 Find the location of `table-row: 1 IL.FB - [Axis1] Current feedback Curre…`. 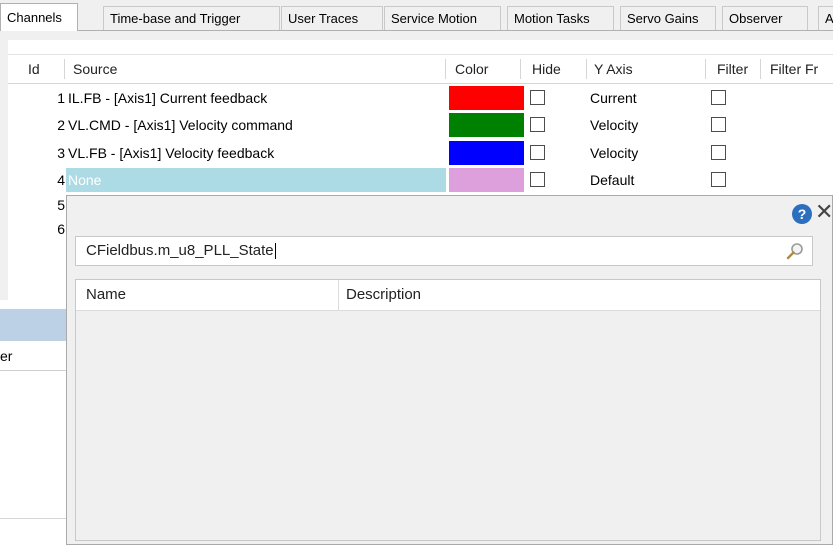

table-row: 1 IL.FB - [Axis1] Current feedback Curre… is located at coordinates (420, 98).